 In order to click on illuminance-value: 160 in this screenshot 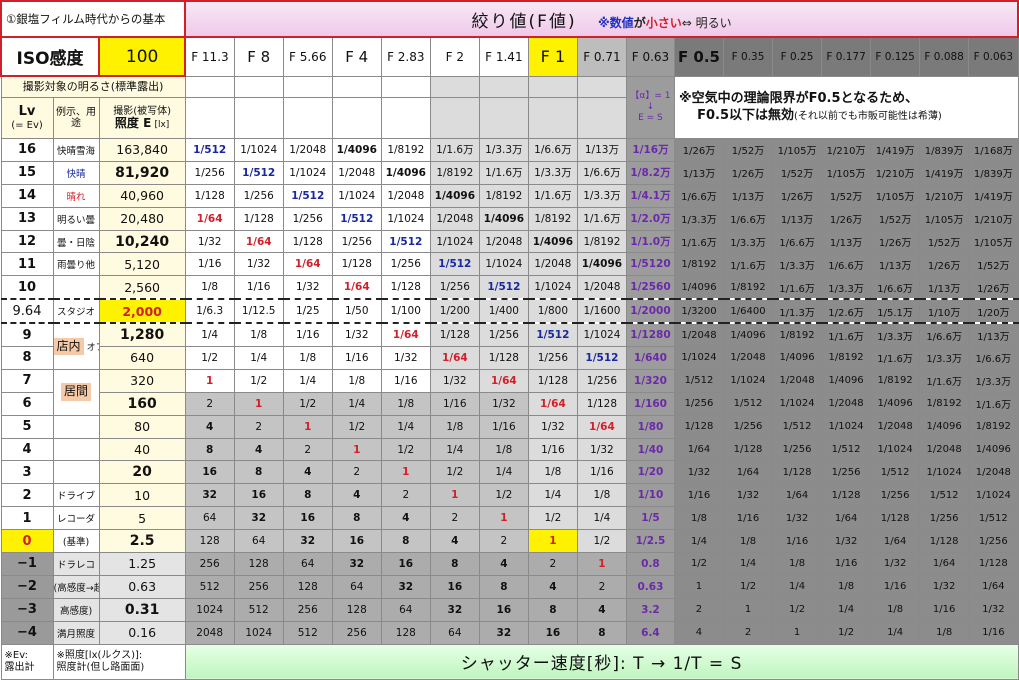, I will do `click(142, 403)`.